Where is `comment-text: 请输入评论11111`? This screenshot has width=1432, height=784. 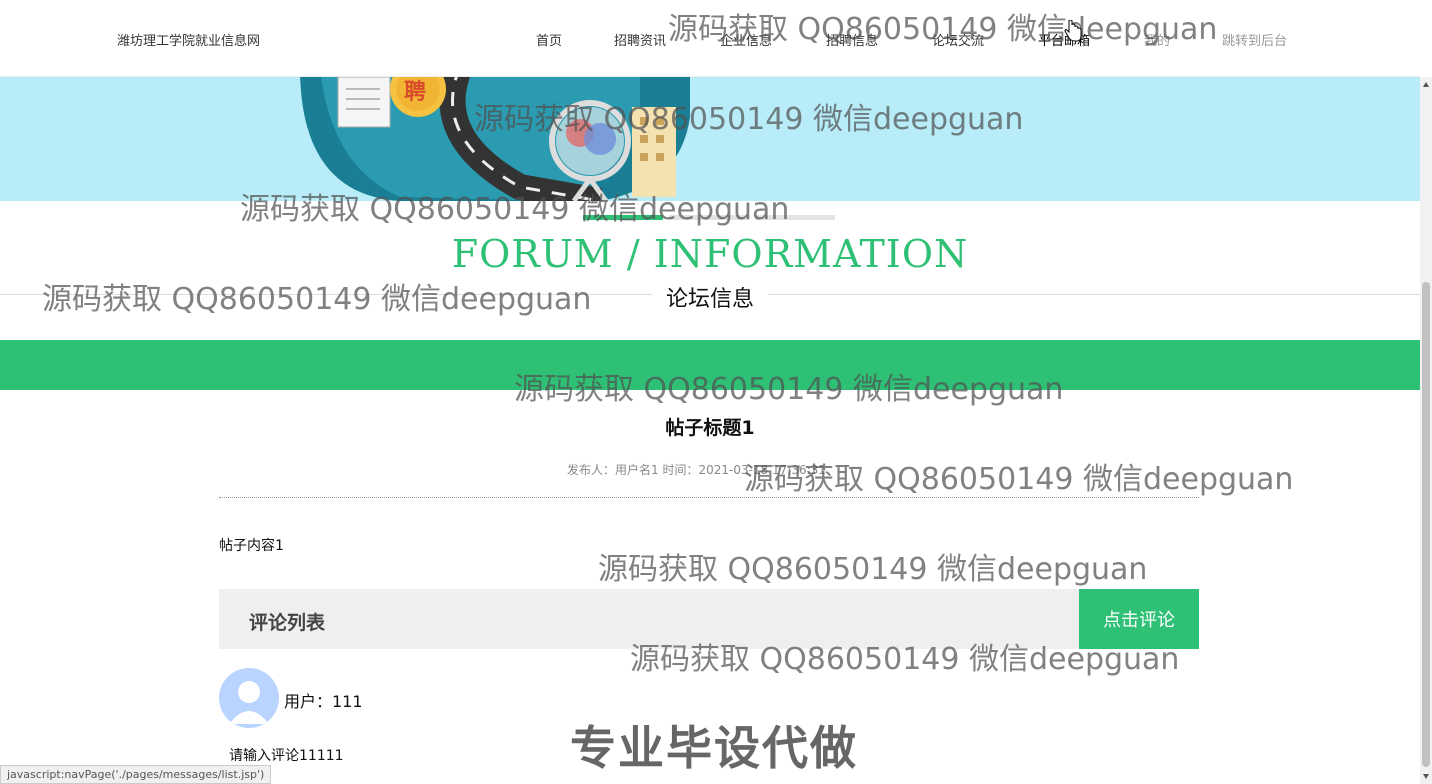 comment-text: 请输入评论11111 is located at coordinates (286, 756).